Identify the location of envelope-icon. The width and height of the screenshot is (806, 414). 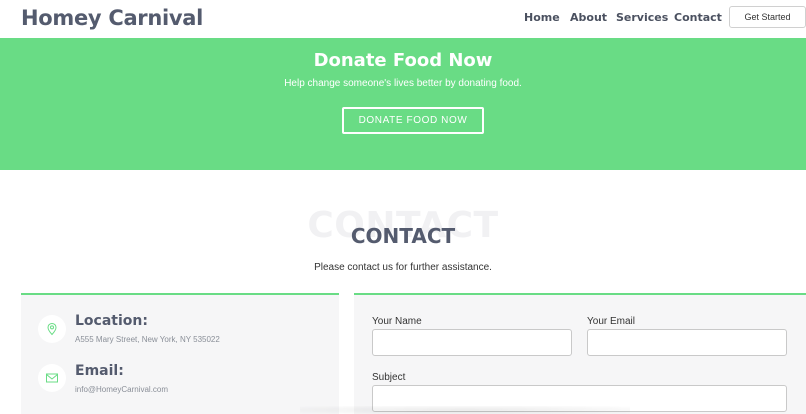
(52, 378).